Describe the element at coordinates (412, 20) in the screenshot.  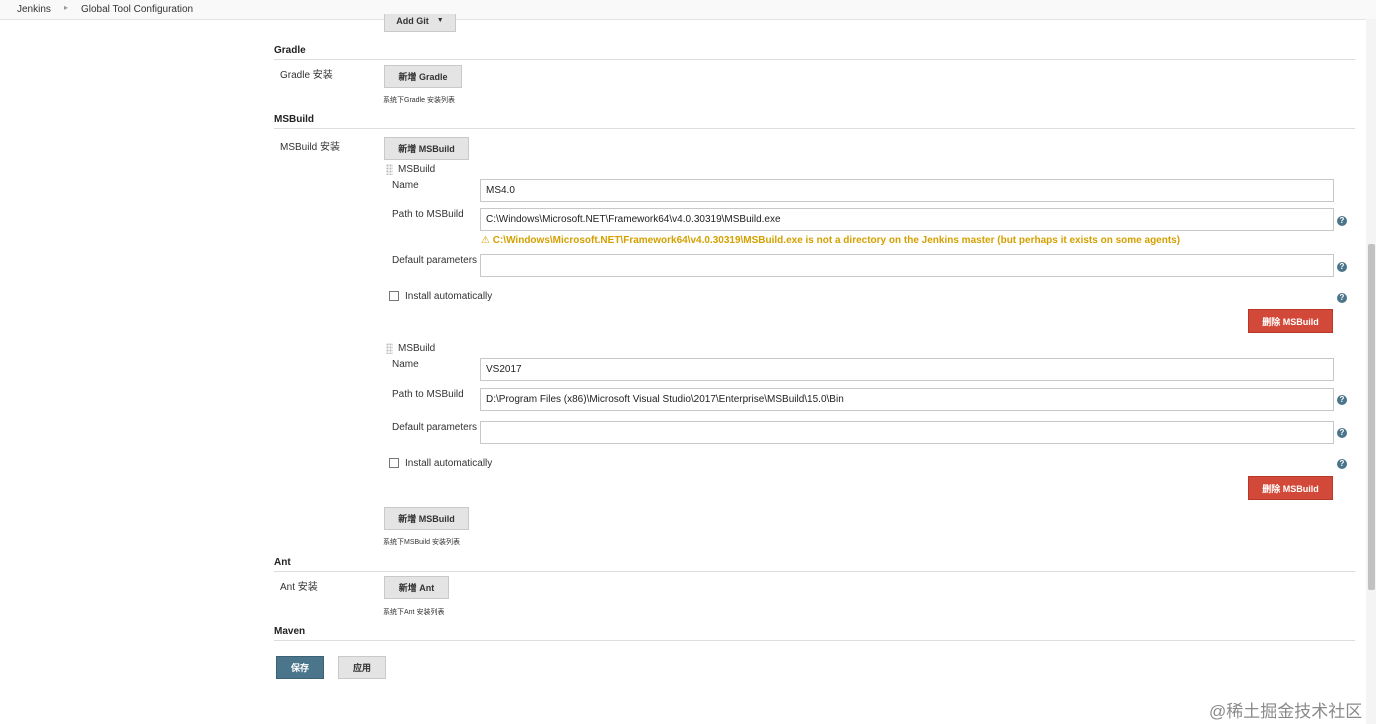
I see `add-git-label: Add Git` at that location.